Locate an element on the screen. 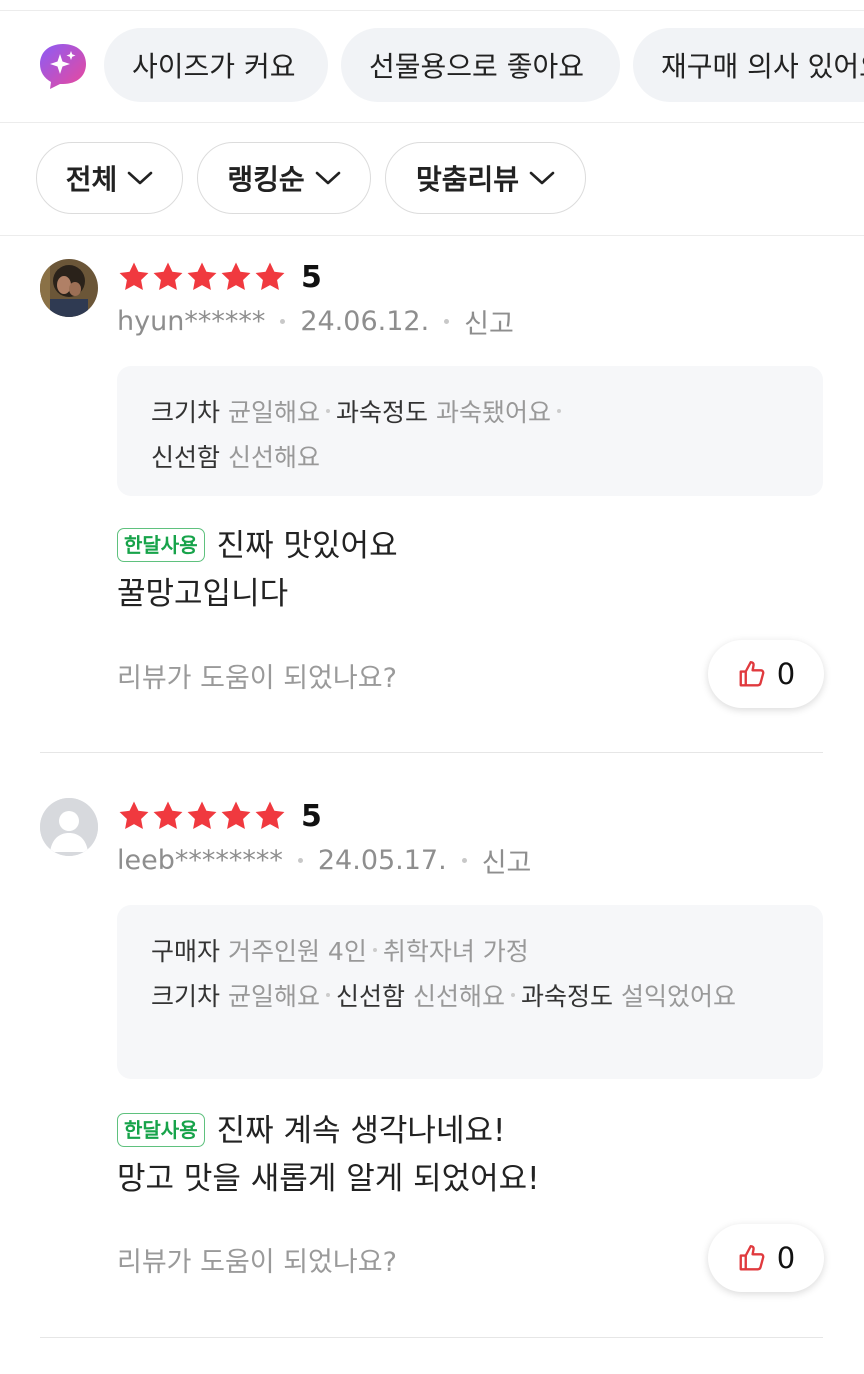 This screenshot has width=864, height=1374. filter-sort-dropdown: 랭킹순 is located at coordinates (284, 178).